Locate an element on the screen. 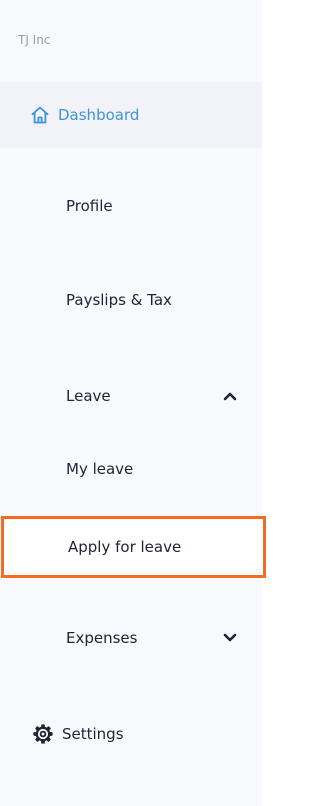 This screenshot has width=320, height=806. sidebar-item-my-leave: My leave is located at coordinates (131, 469).